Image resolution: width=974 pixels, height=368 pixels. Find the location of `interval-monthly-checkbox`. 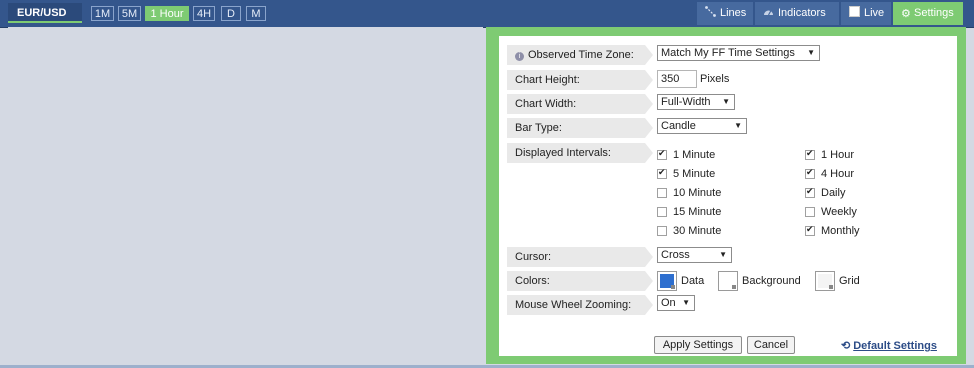

interval-monthly-checkbox is located at coordinates (810, 230).